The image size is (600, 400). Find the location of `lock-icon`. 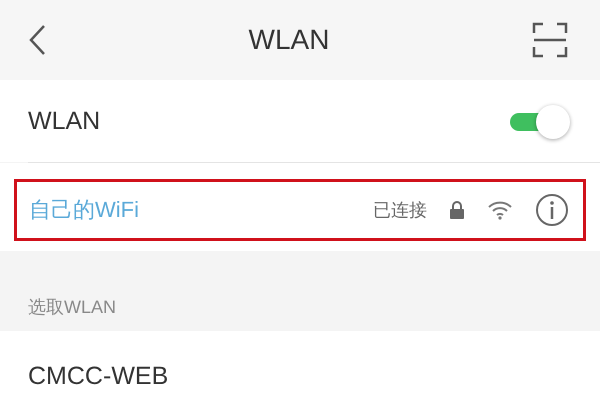

lock-icon is located at coordinates (457, 210).